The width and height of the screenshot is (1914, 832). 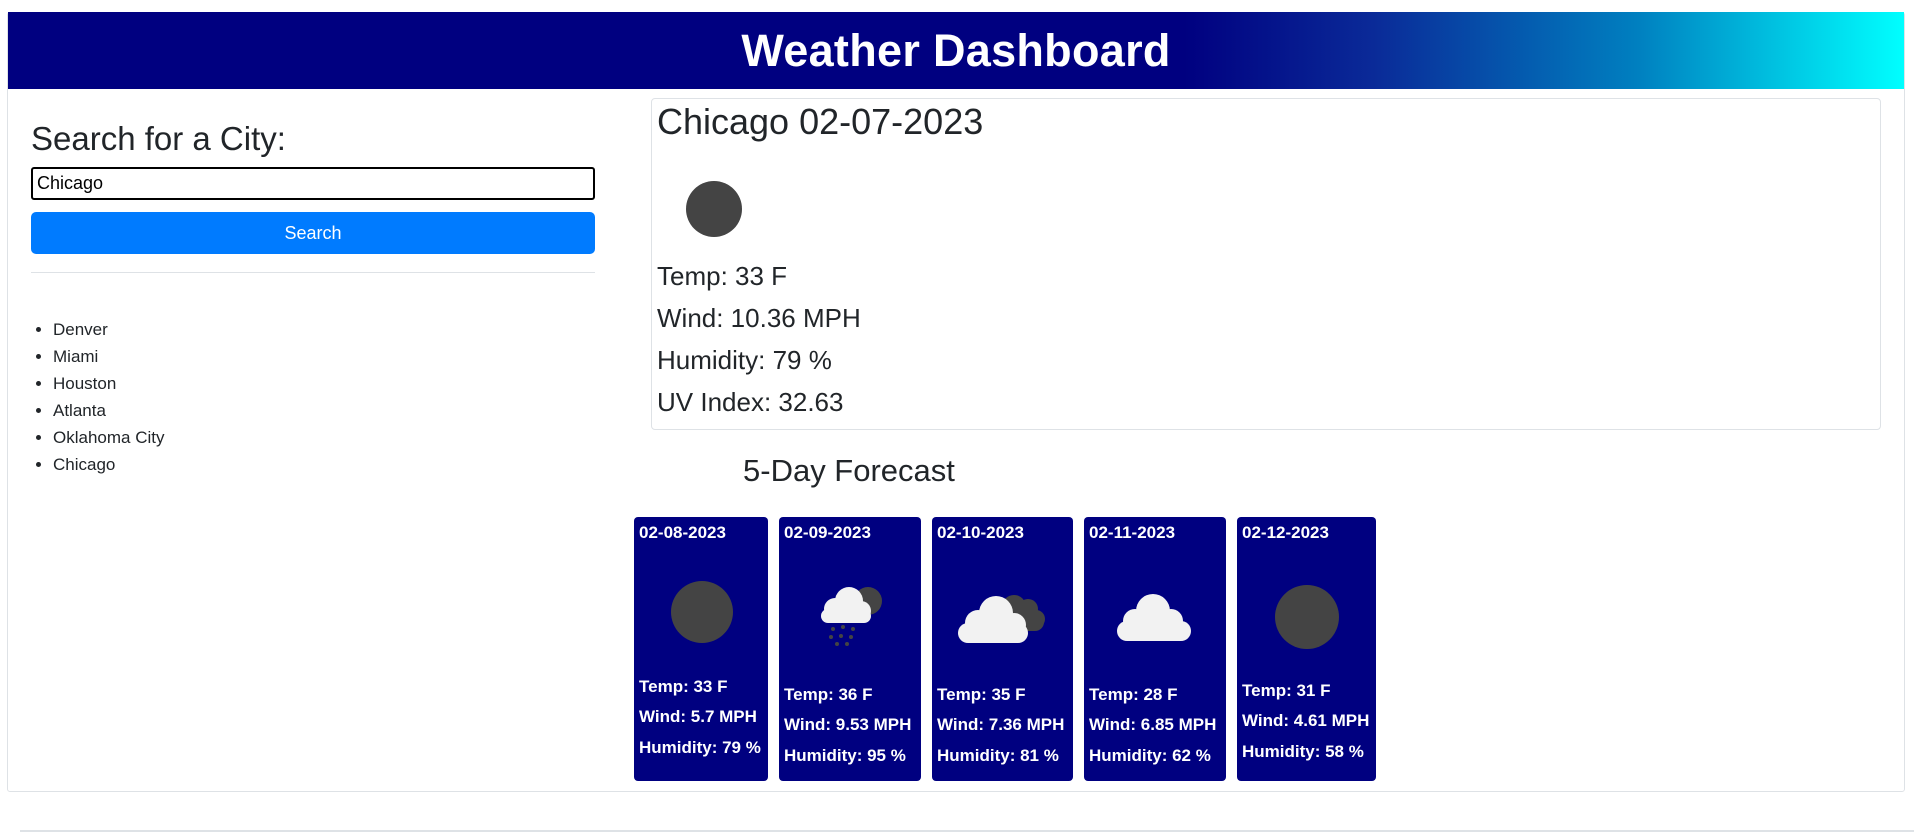 What do you see at coordinates (980, 532) in the screenshot?
I see `forecast-date: 02-10-2023` at bounding box center [980, 532].